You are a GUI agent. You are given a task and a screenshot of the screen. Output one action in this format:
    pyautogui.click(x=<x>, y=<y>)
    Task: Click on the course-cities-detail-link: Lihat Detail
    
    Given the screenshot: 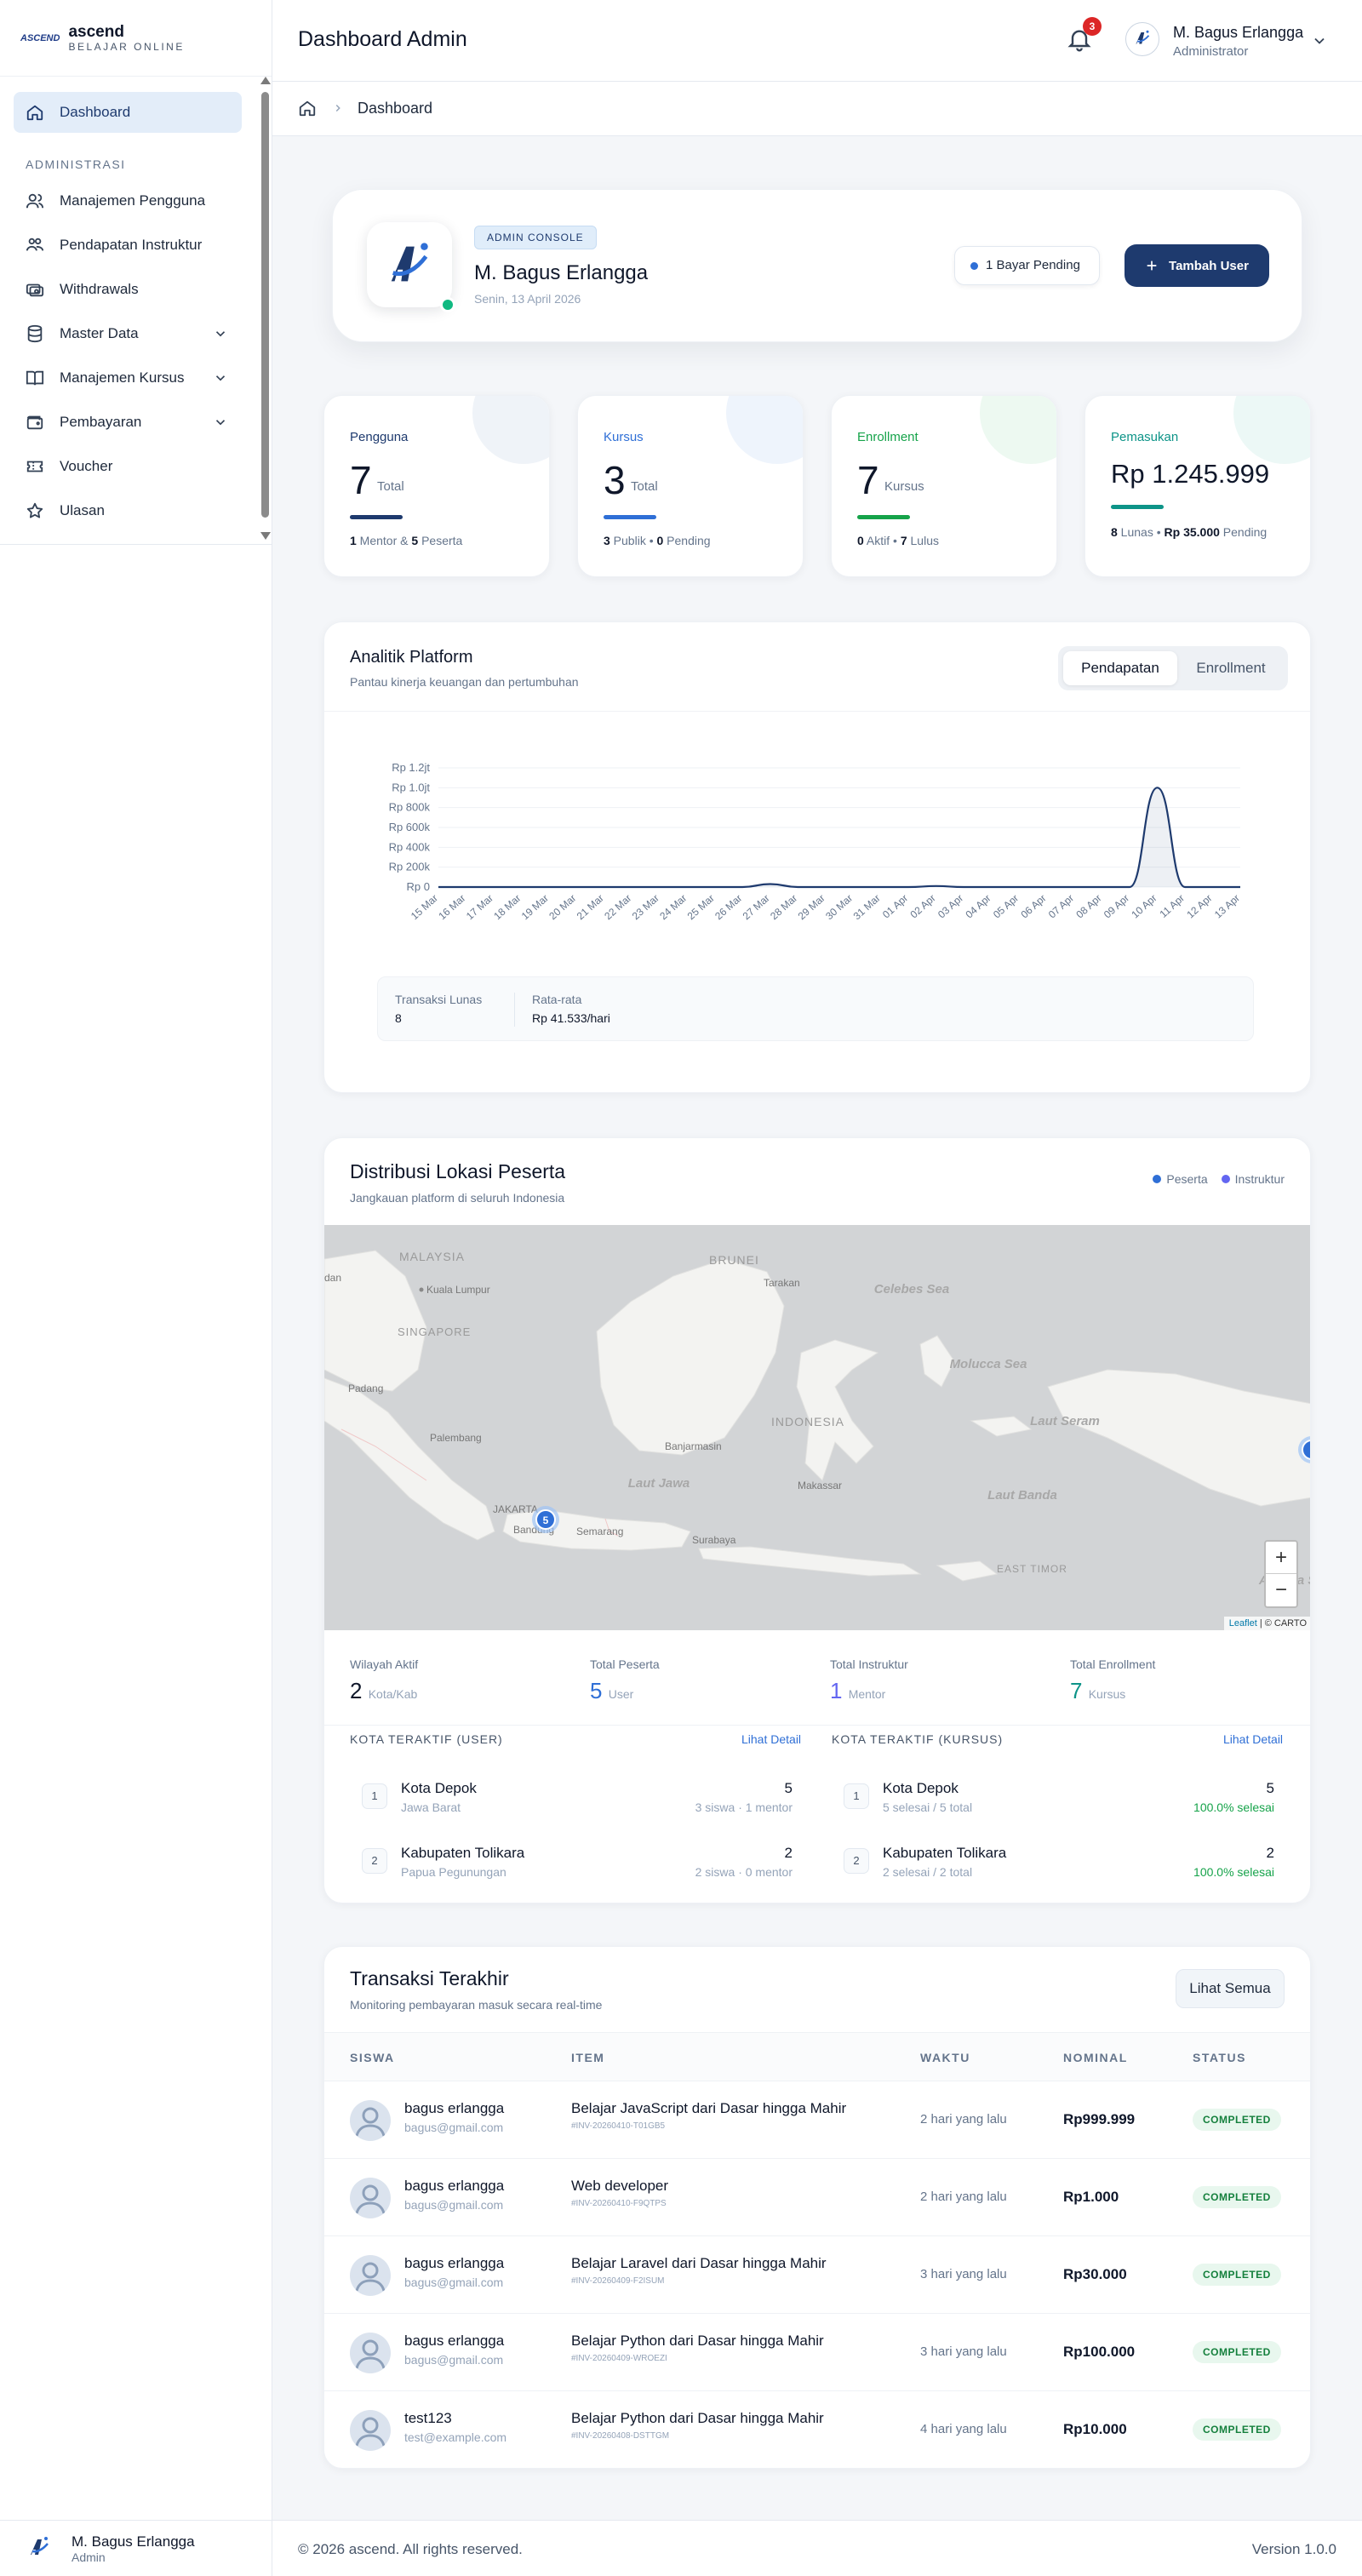 What is the action you would take?
    pyautogui.click(x=1253, y=1739)
    